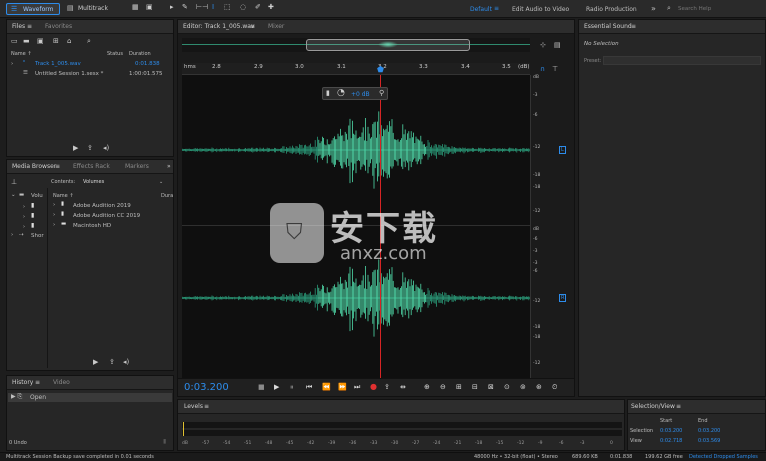 This screenshot has width=766, height=461. I want to click on workspace-default-menu-icon: ≡, so click(496, 8).